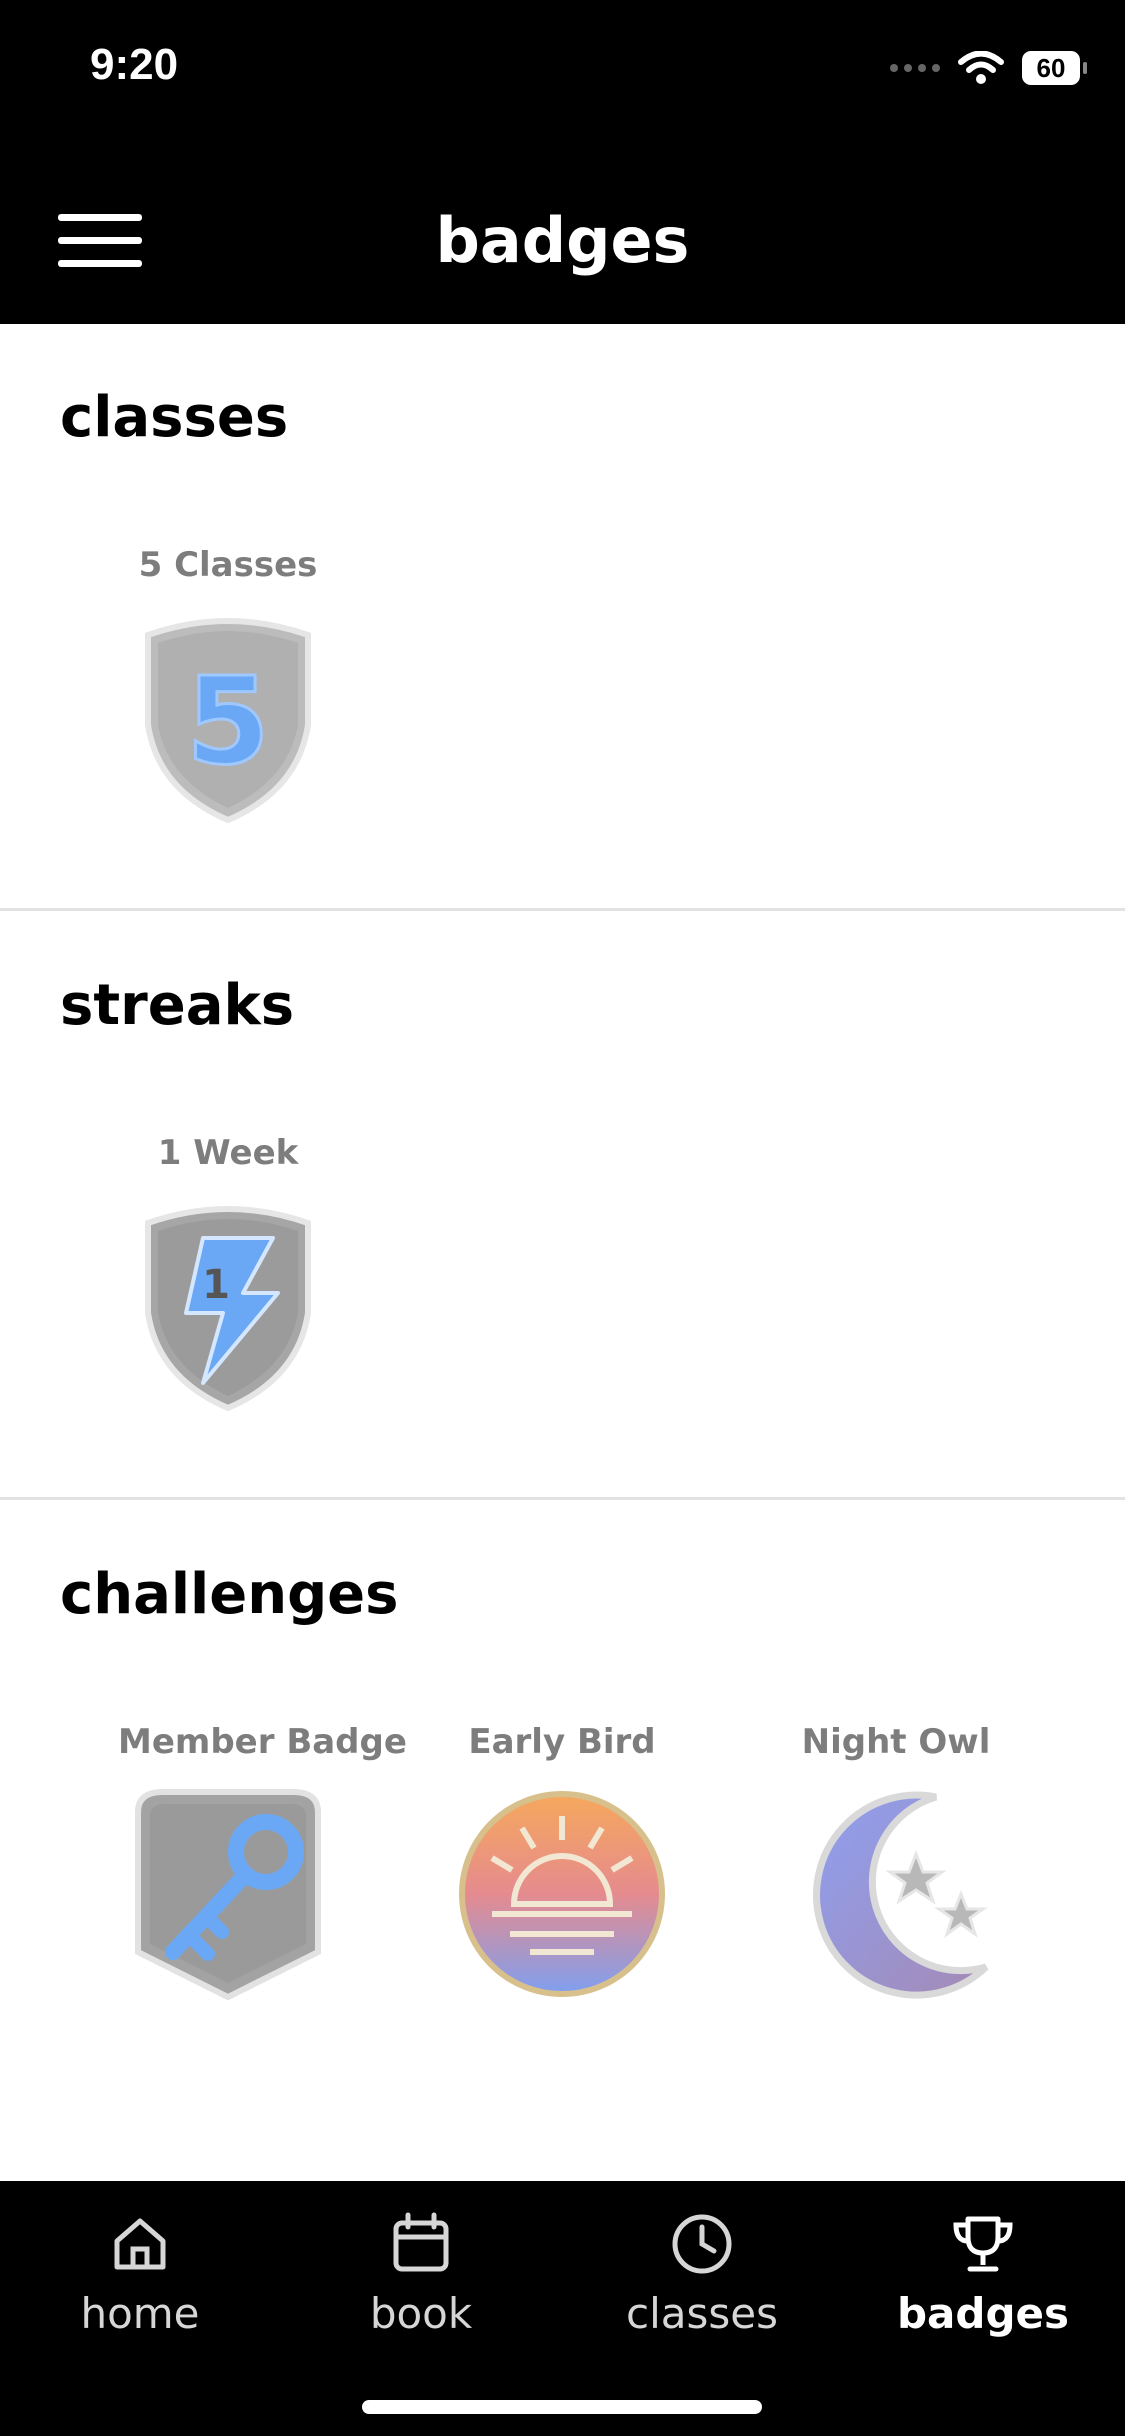  Describe the element at coordinates (216, 1285) in the screenshot. I see `svg-text: 1` at that location.